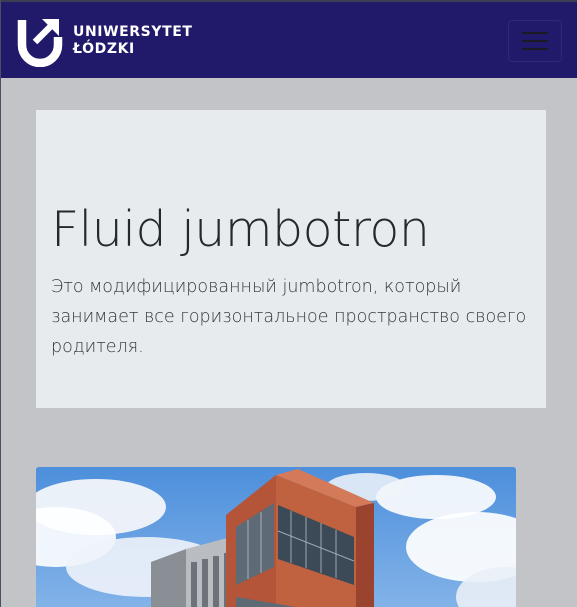  I want to click on navbar-toggler-button, so click(535, 41).